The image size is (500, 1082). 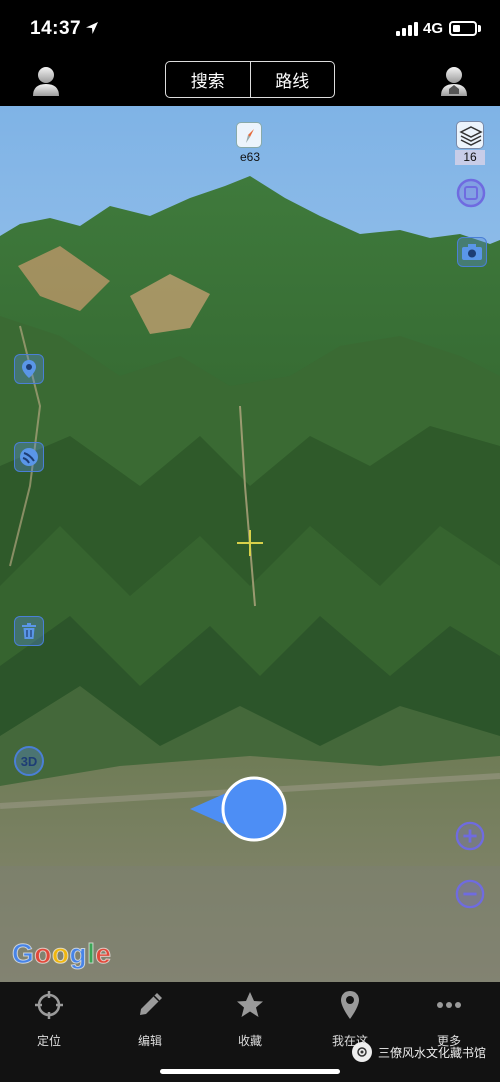 What do you see at coordinates (29, 457) in the screenshot?
I see `track-record-icon` at bounding box center [29, 457].